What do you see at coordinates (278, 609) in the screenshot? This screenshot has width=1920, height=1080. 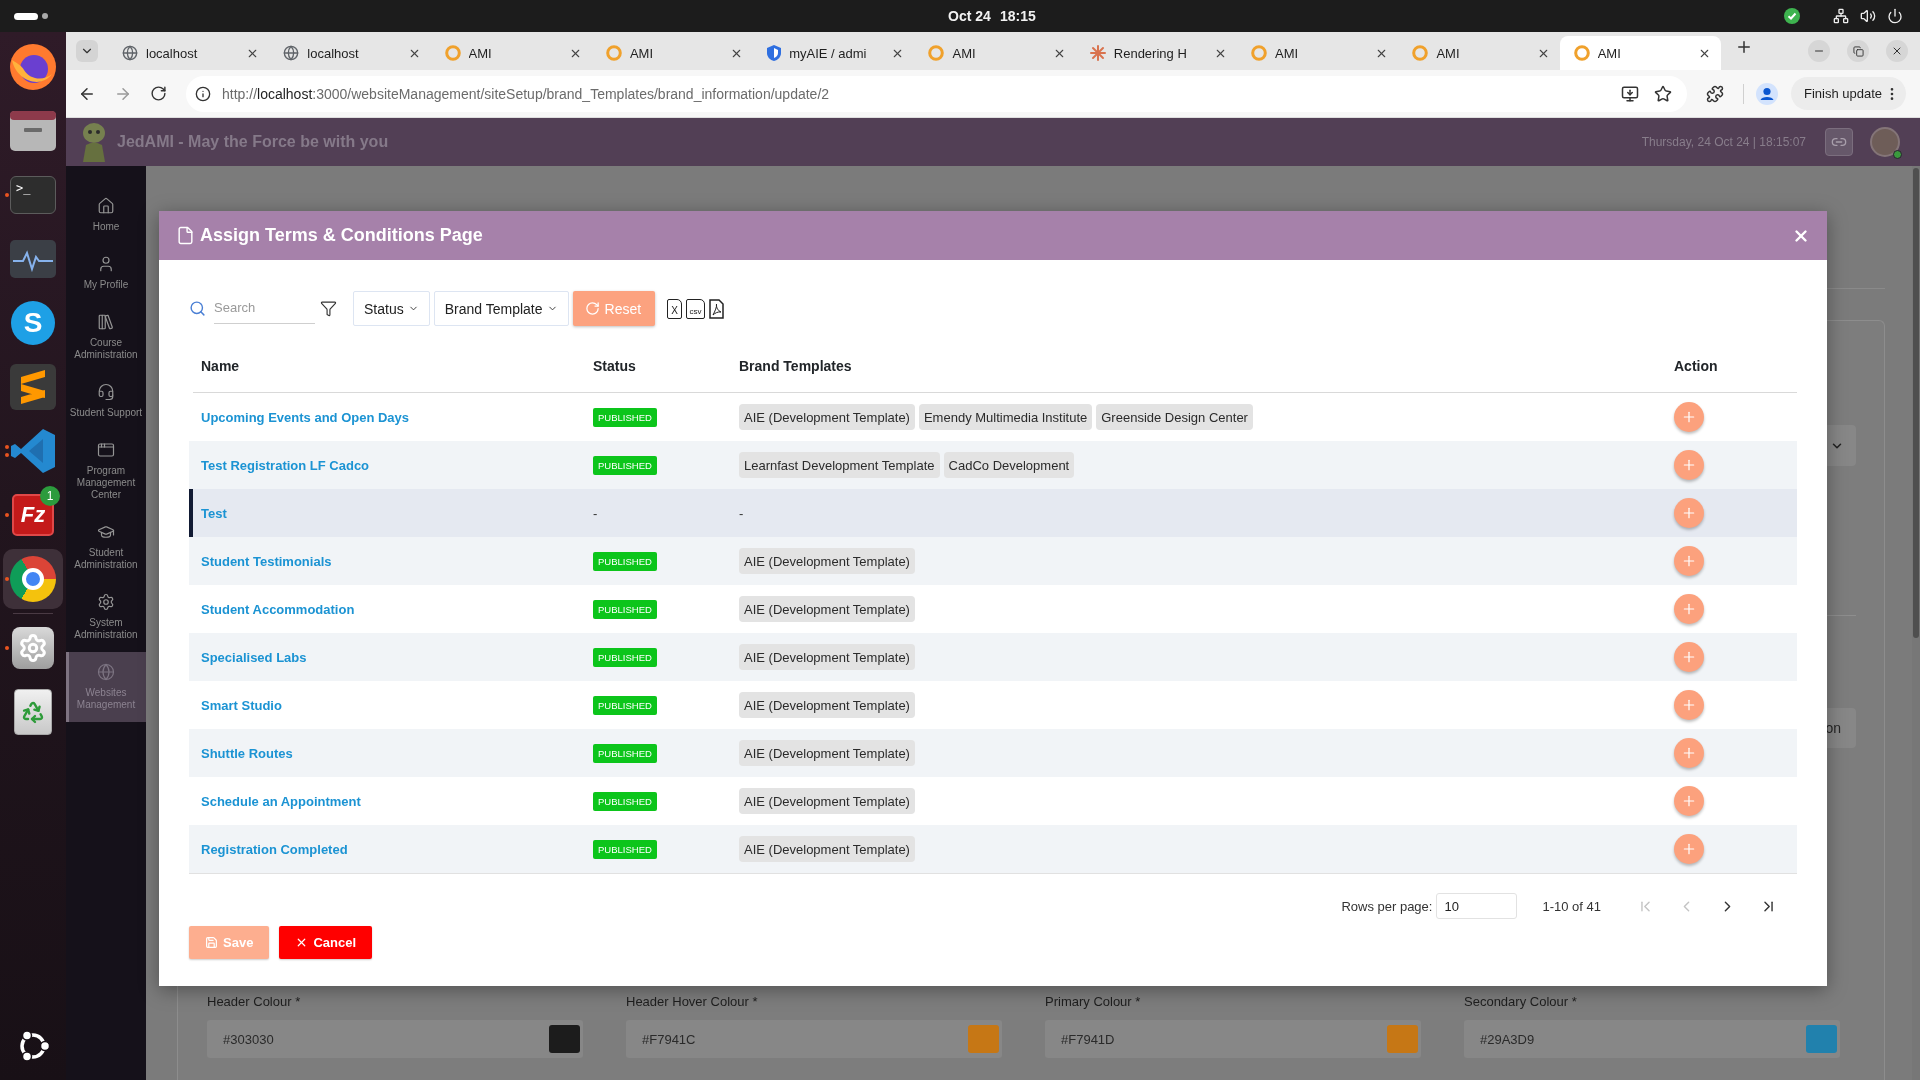 I see `page-name-link: Student Accommodation` at bounding box center [278, 609].